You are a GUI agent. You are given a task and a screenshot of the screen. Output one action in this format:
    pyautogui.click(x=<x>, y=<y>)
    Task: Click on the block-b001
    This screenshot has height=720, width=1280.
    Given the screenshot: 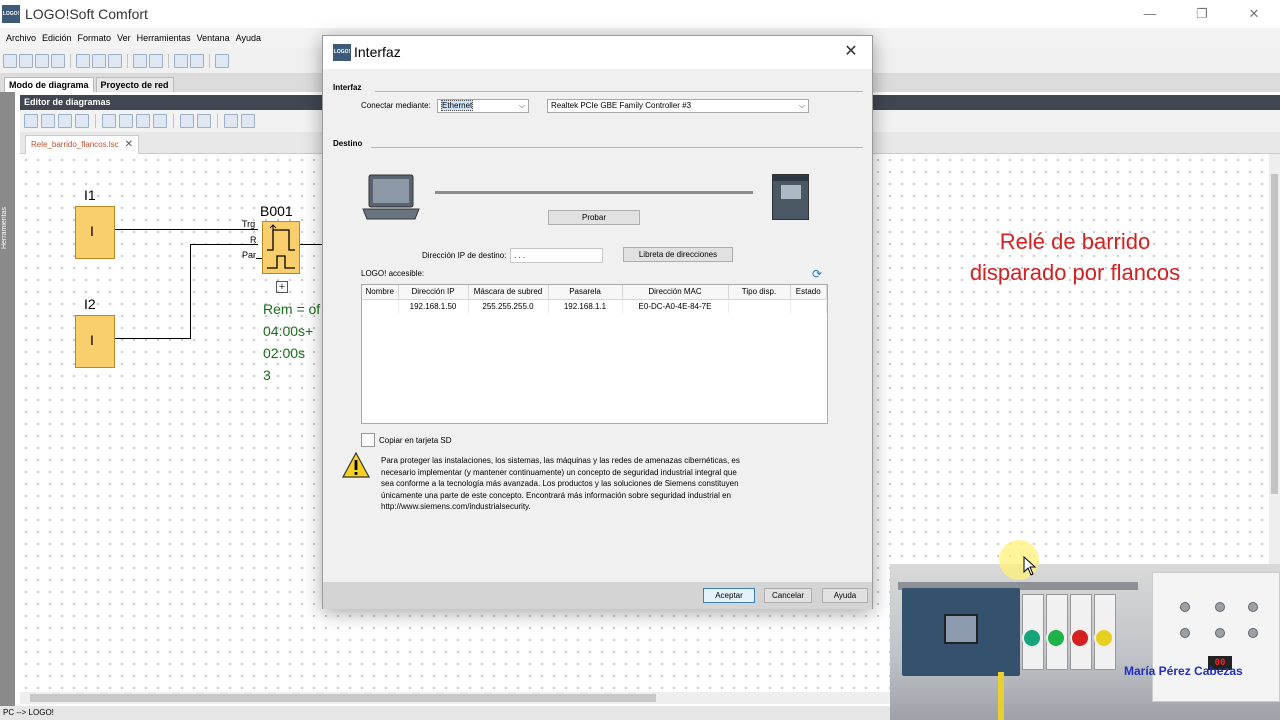 What is the action you would take?
    pyautogui.click(x=281, y=247)
    